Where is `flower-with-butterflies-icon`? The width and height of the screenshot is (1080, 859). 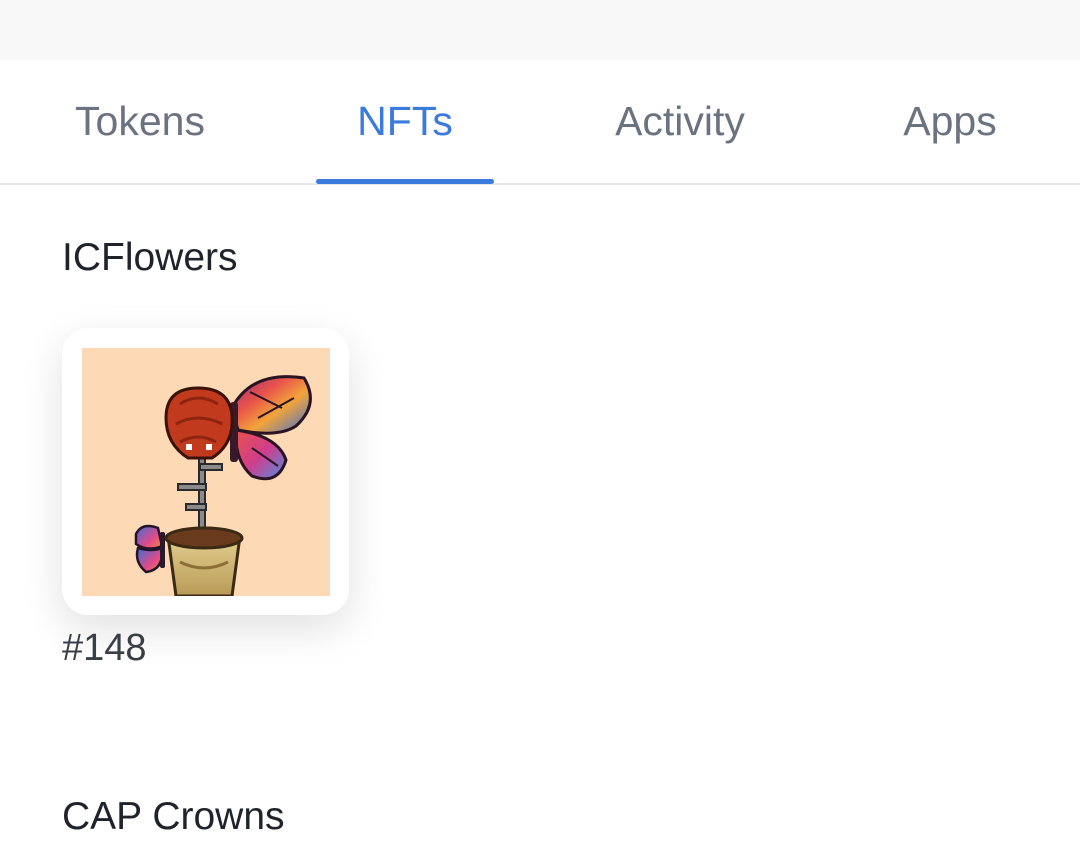
flower-with-butterflies-icon is located at coordinates (206, 472).